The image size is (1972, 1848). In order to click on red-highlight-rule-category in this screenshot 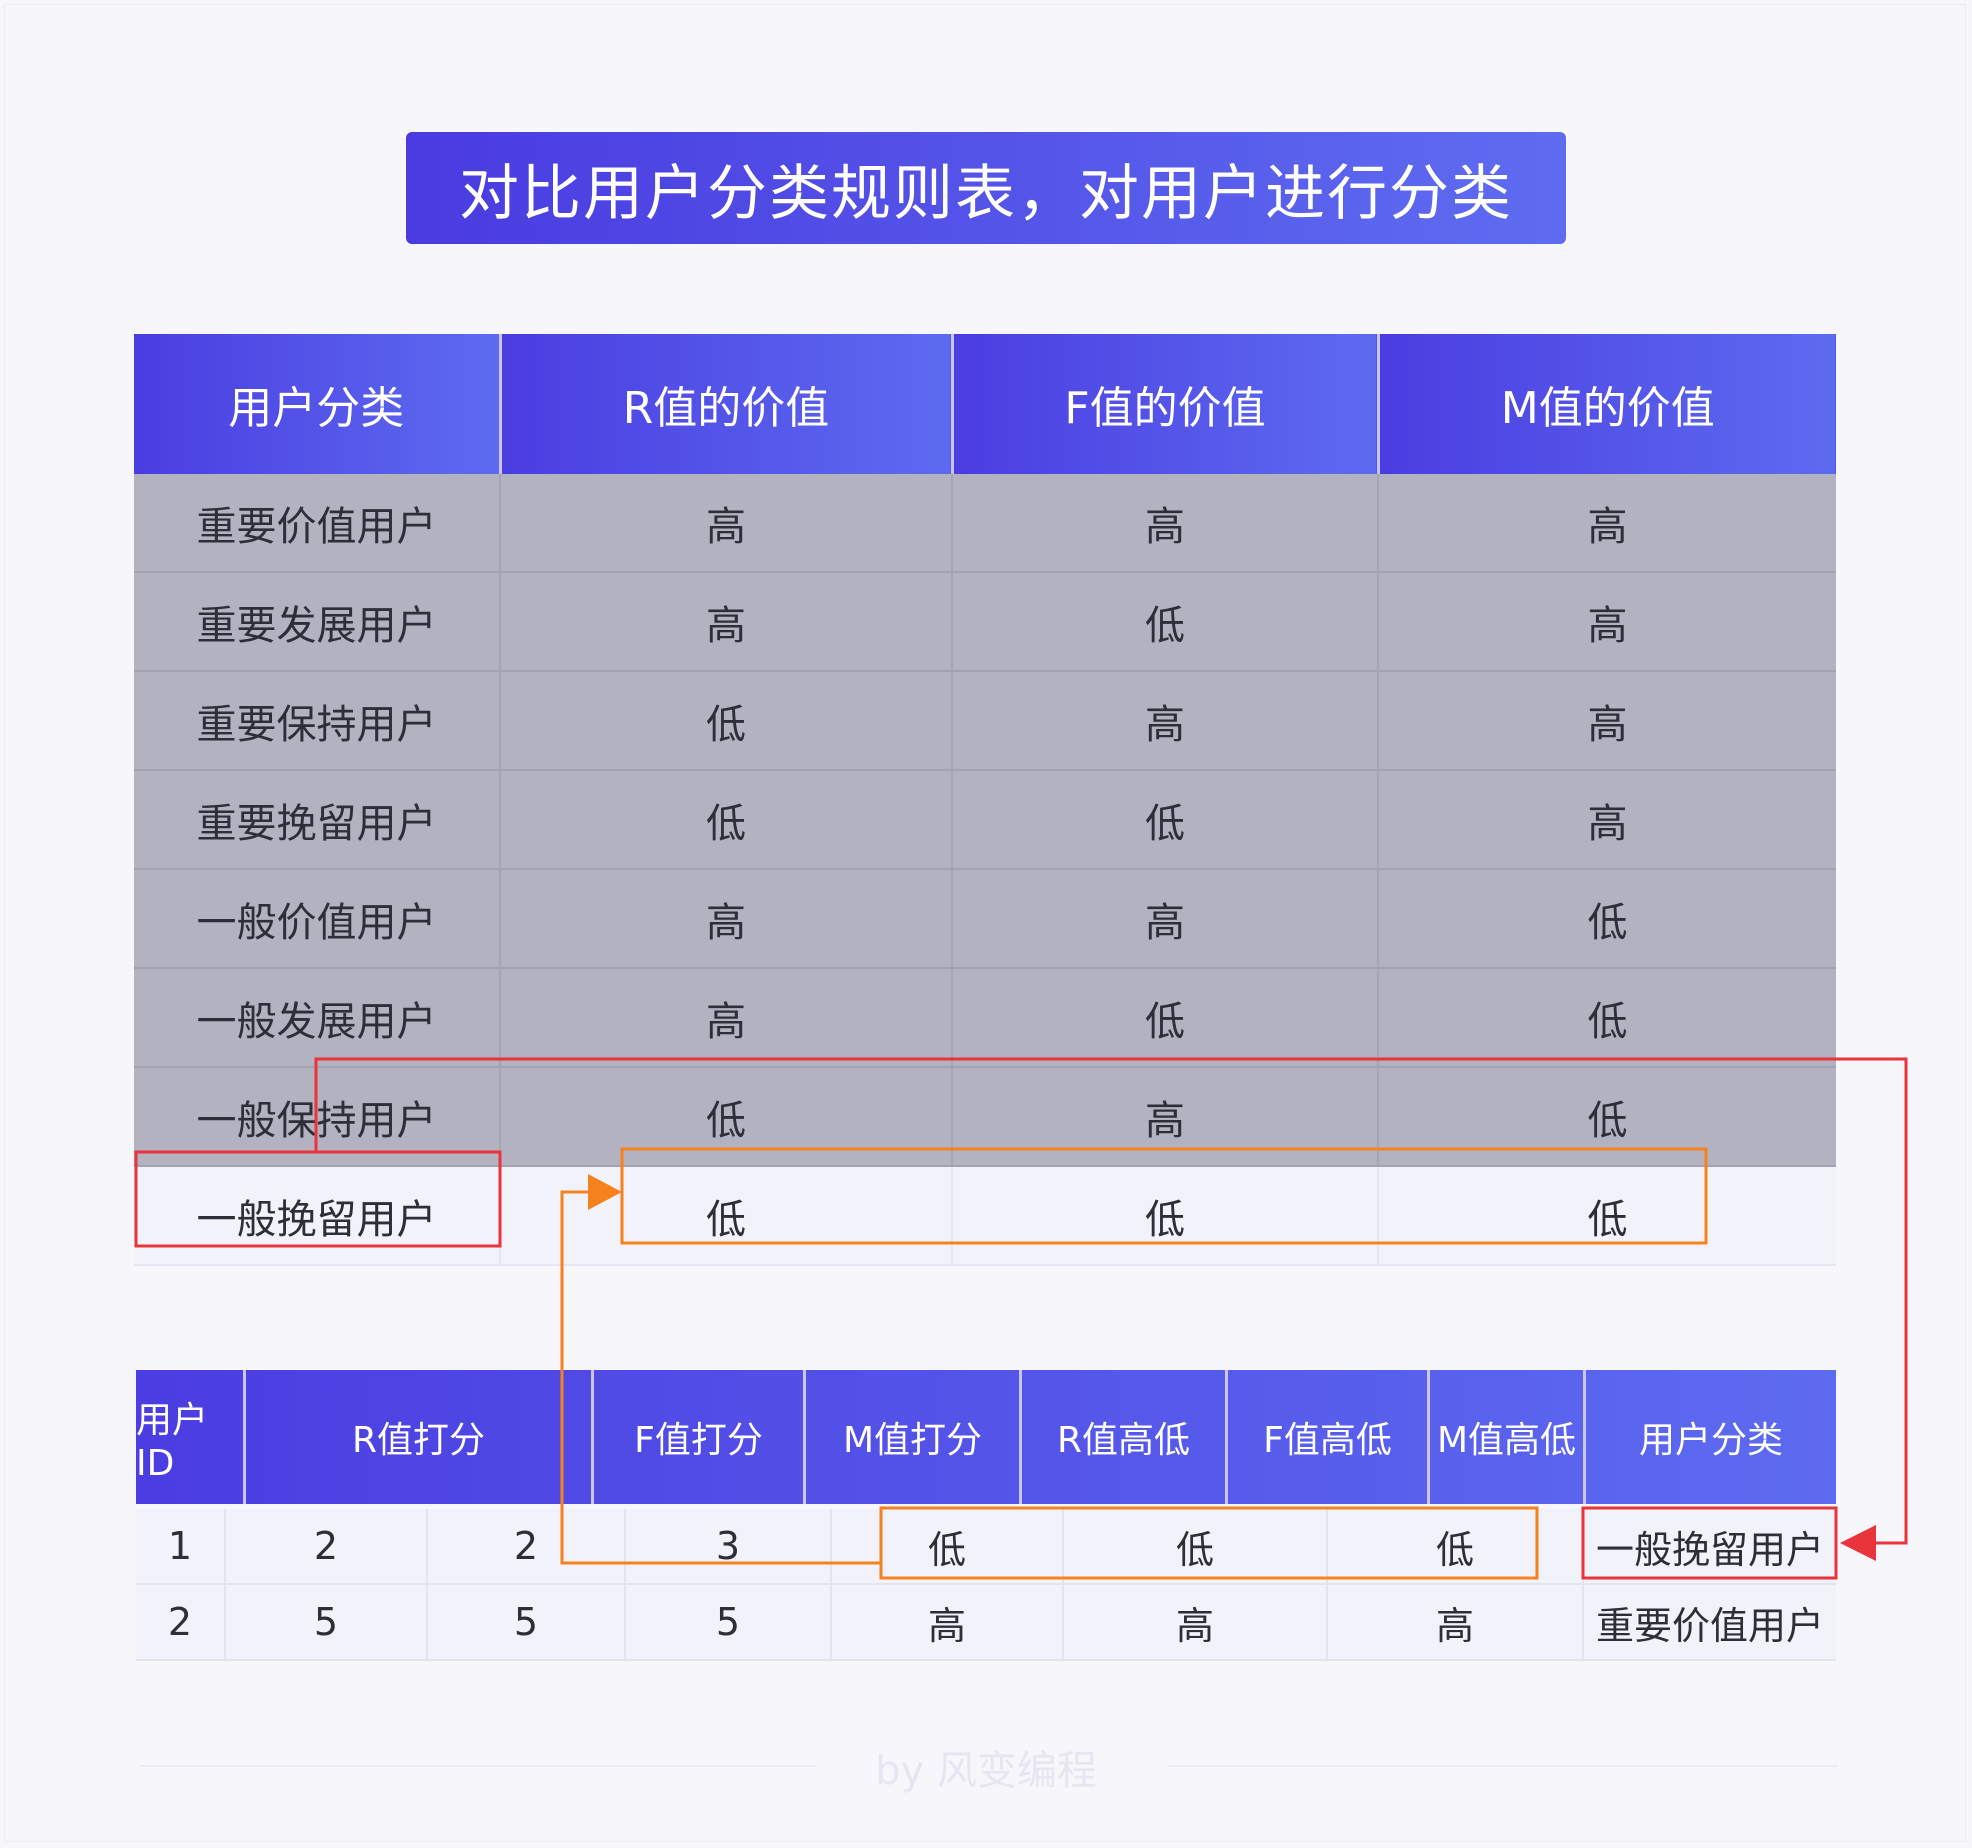, I will do `click(318, 1199)`.